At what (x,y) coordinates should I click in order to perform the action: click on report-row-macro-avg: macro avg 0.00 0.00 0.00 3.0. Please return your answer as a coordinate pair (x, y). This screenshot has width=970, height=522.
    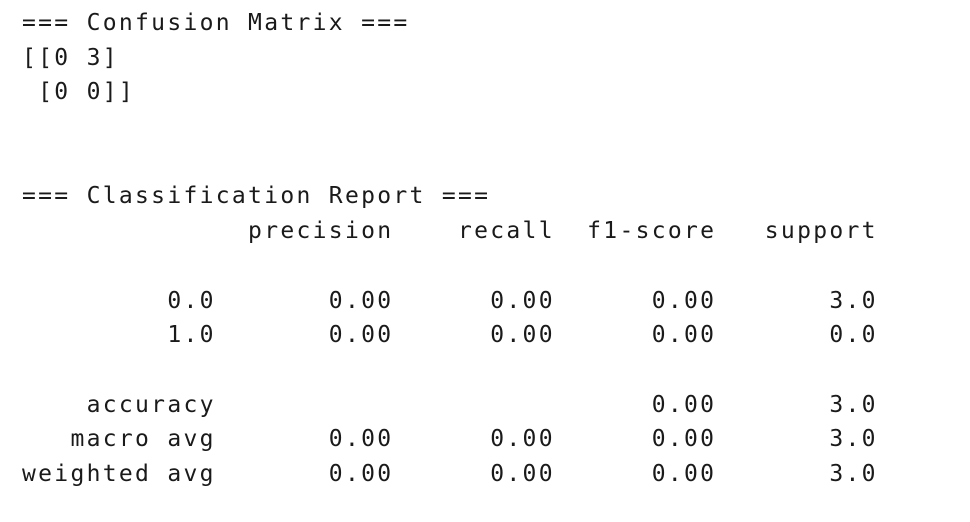
    Looking at the image, I should click on (450, 439).